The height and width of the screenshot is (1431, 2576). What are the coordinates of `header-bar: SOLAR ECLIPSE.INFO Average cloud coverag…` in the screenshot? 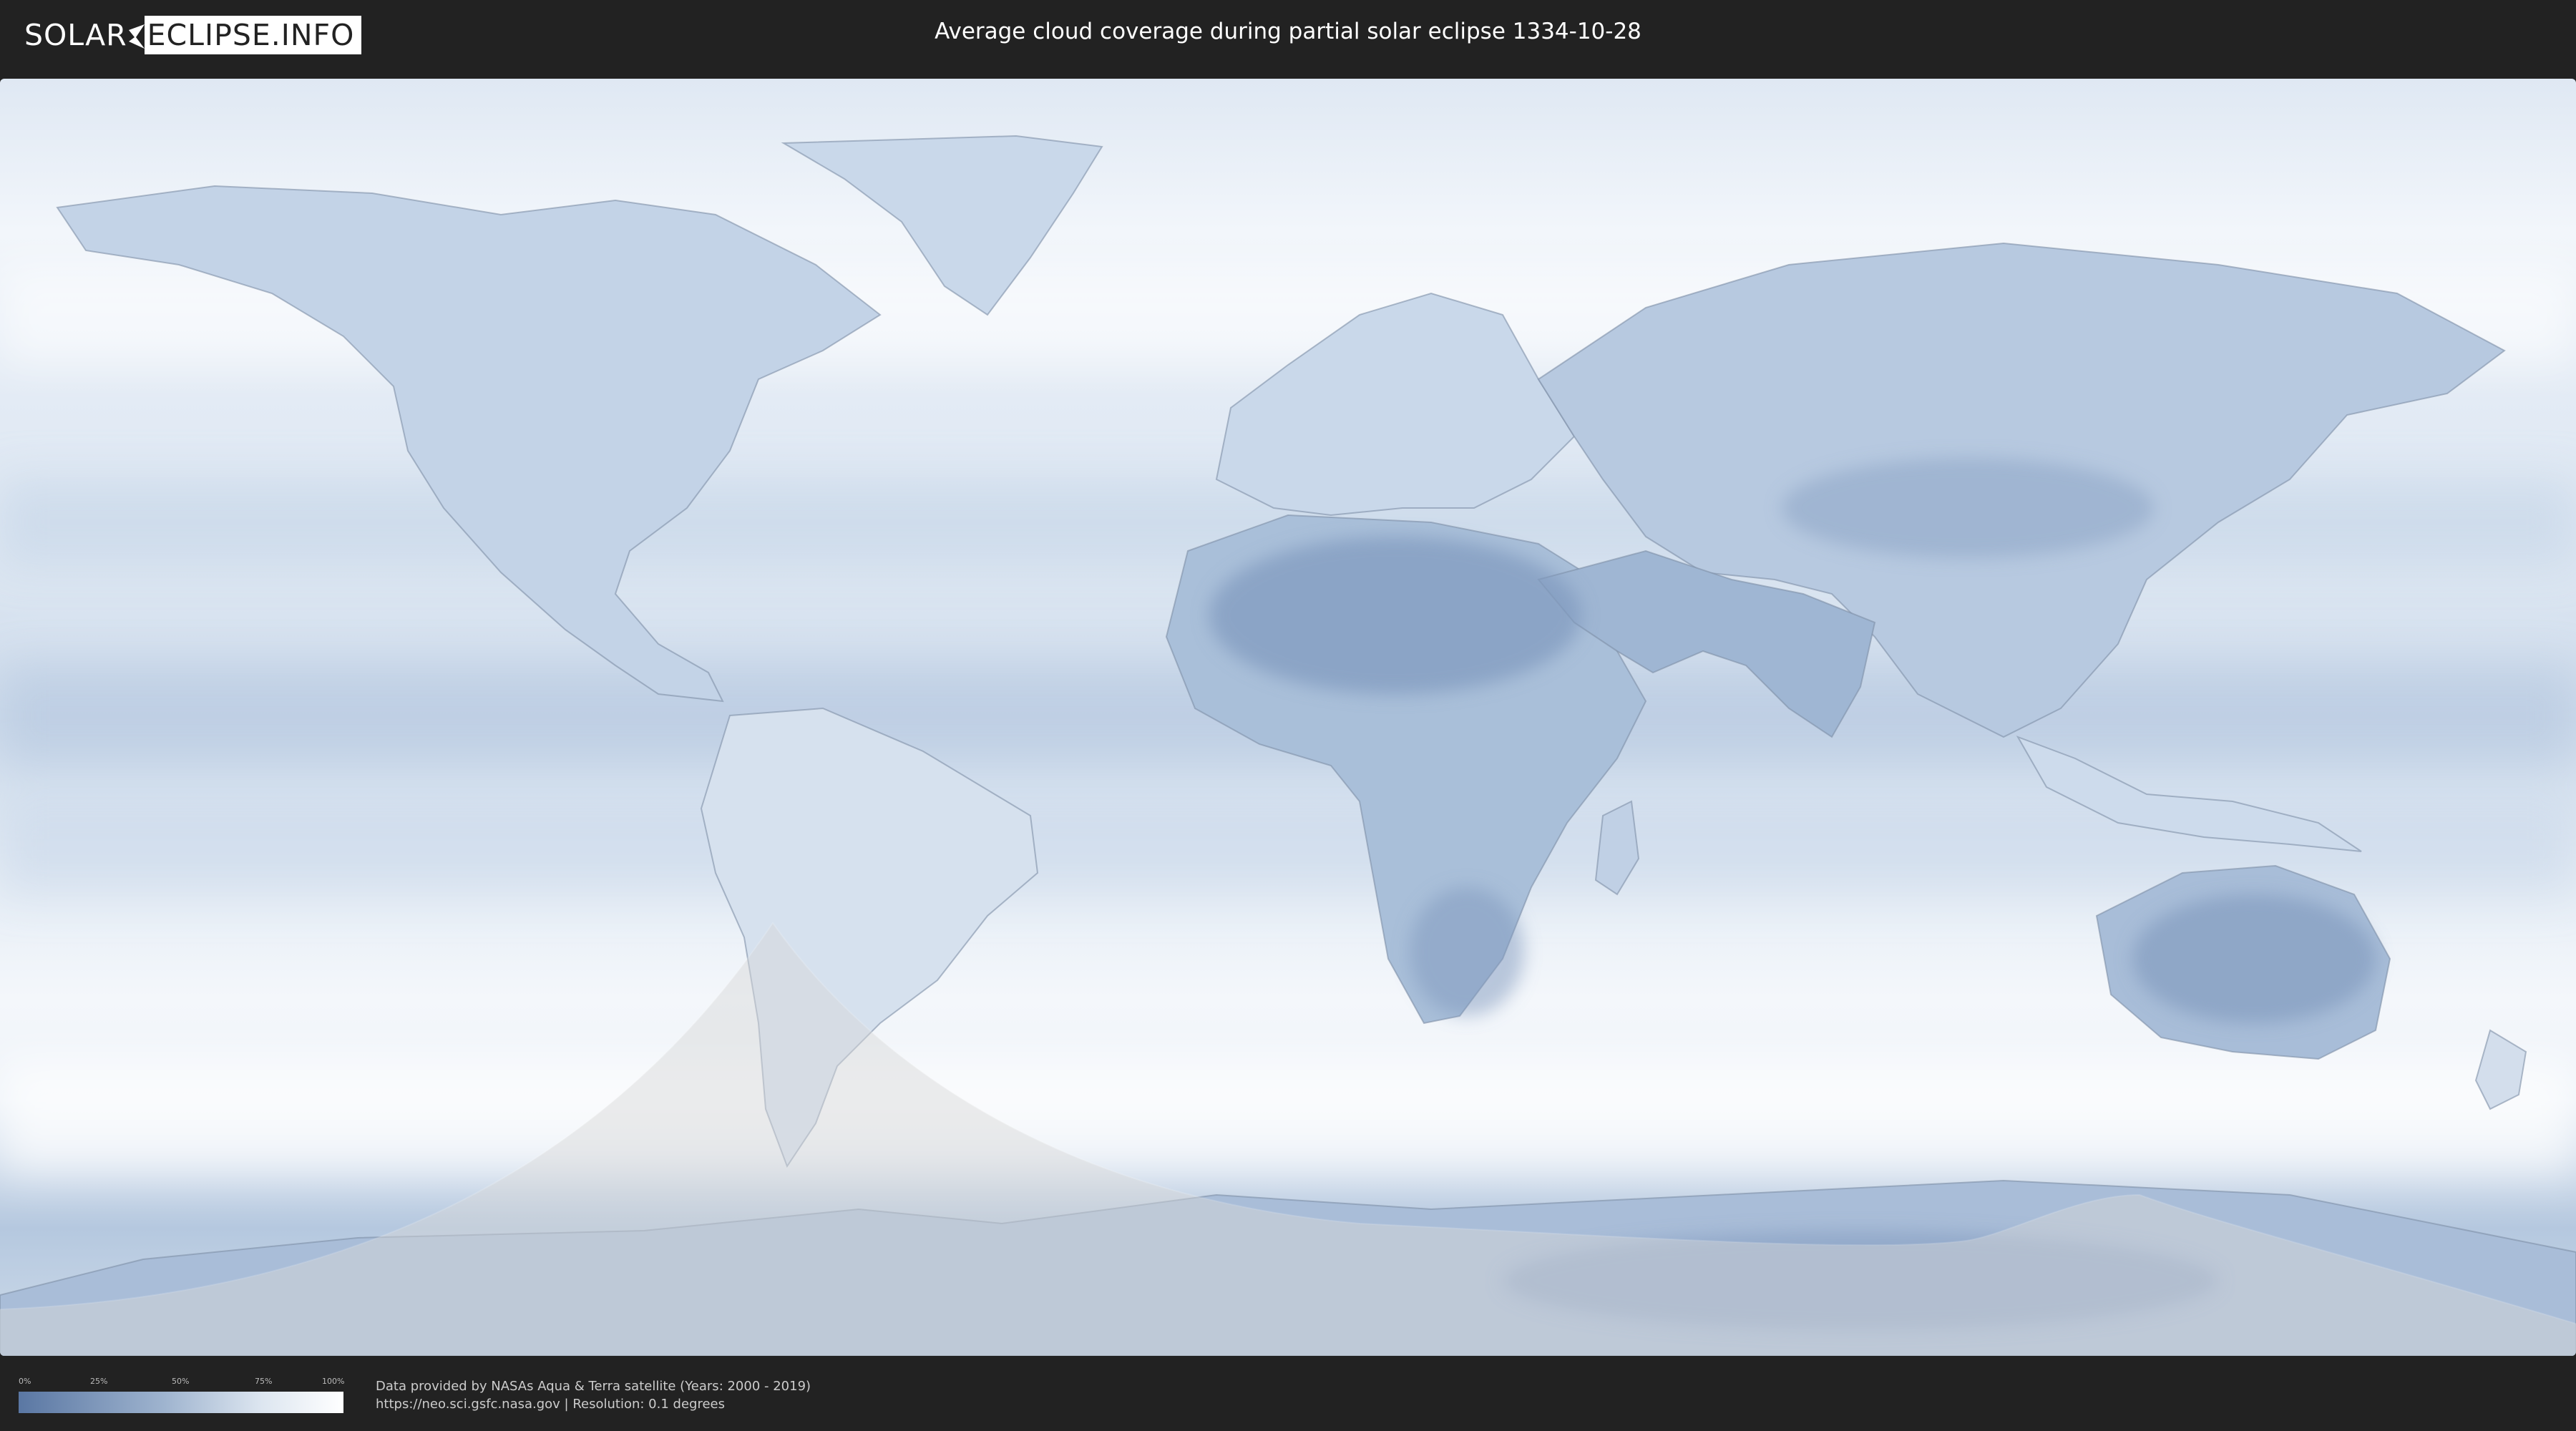 It's located at (1288, 36).